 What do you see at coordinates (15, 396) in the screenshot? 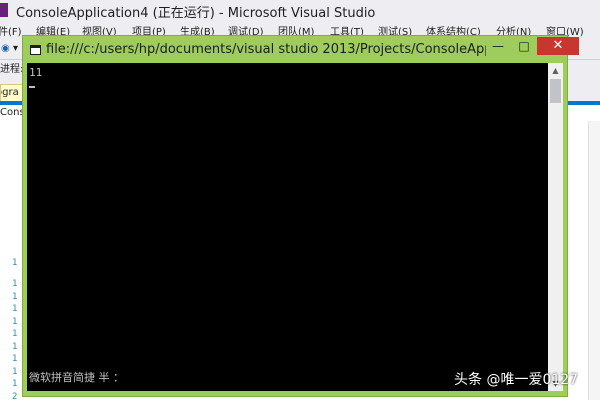
I see `line-number: 2` at bounding box center [15, 396].